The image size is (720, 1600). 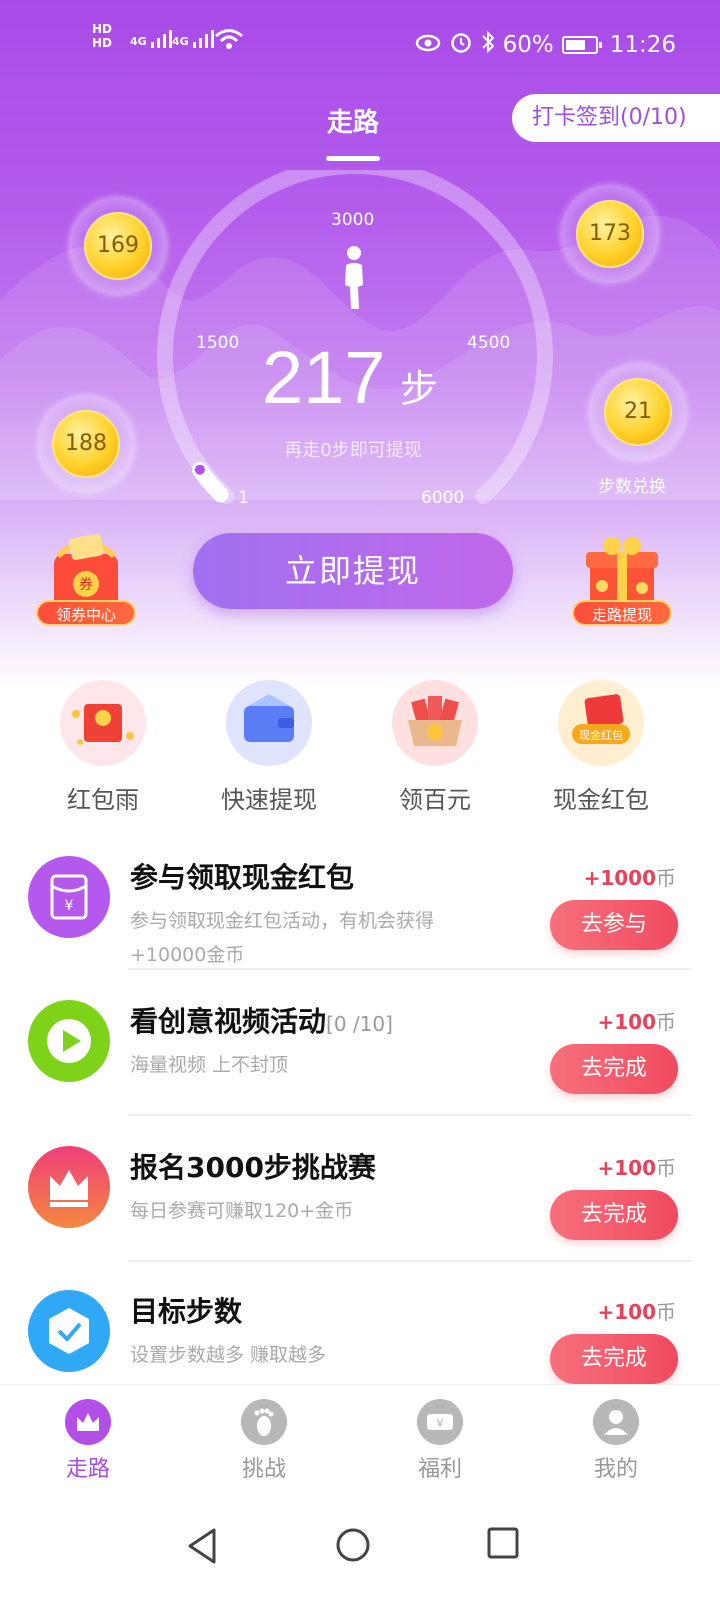 I want to click on crown-task-icon, so click(x=69, y=1187).